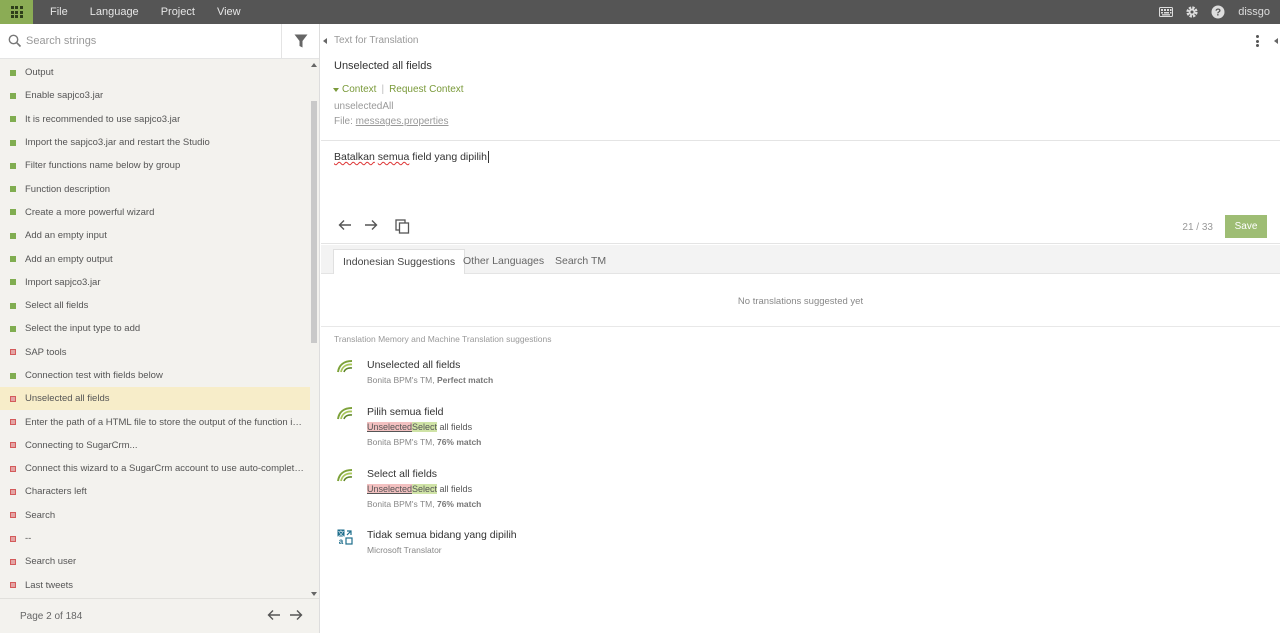 This screenshot has width=1280, height=633. I want to click on gear-icon, so click(1192, 12).